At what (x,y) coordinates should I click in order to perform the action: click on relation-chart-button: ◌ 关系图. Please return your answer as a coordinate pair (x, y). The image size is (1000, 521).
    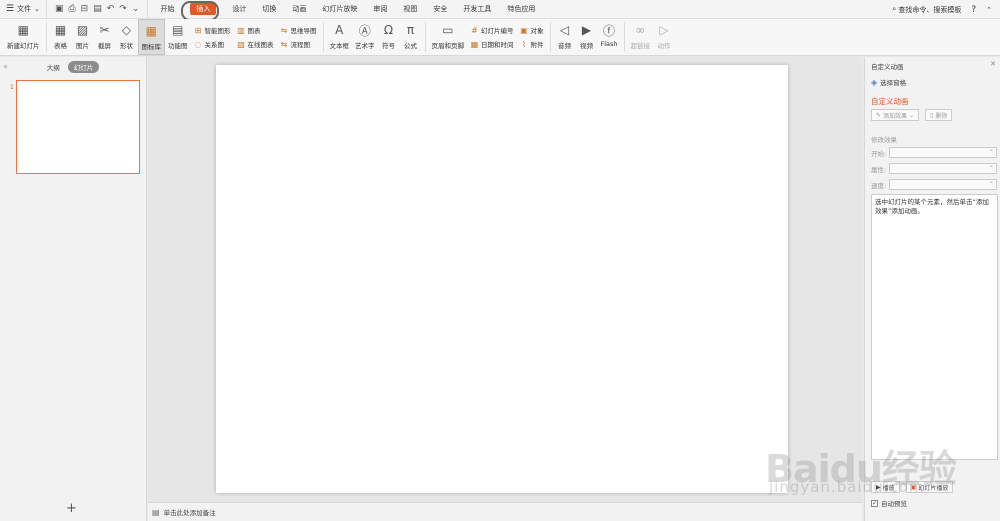
    Looking at the image, I should click on (212, 44).